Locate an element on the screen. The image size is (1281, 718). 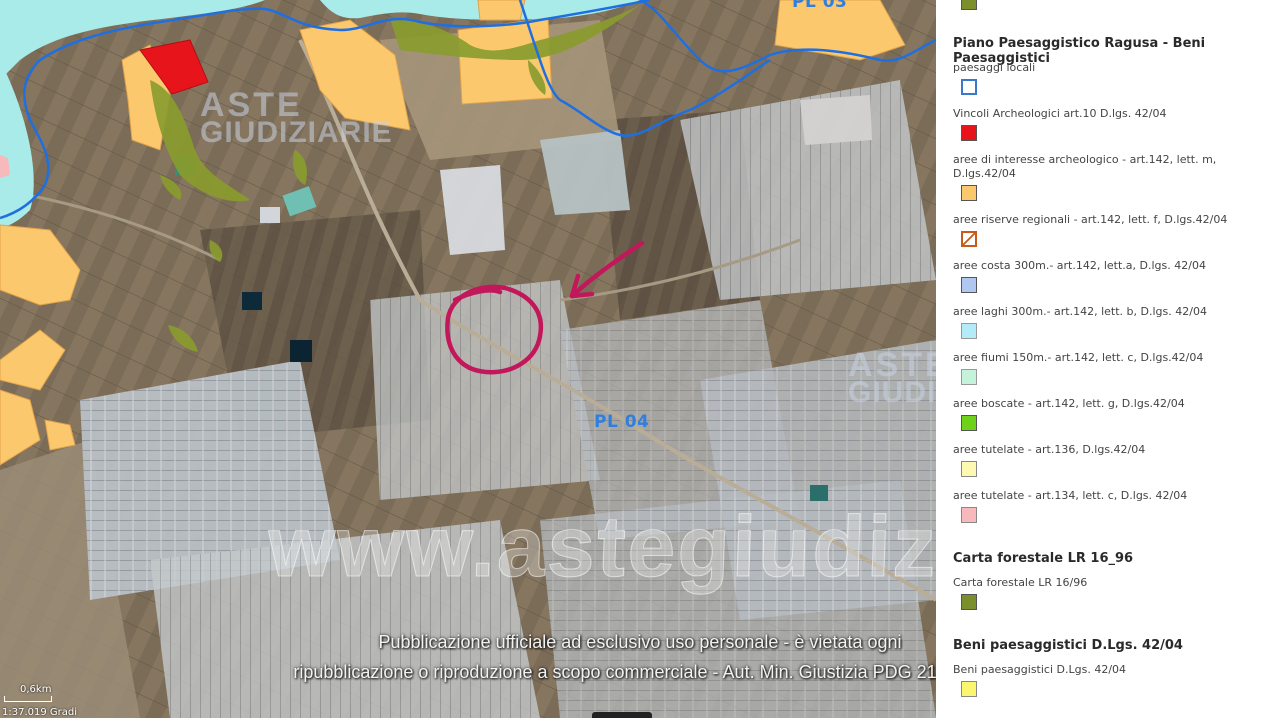
legend-label-aree-tutelate-136: aree tutelate - art.136, D.lgs.42/04 is located at coordinates (1049, 449).